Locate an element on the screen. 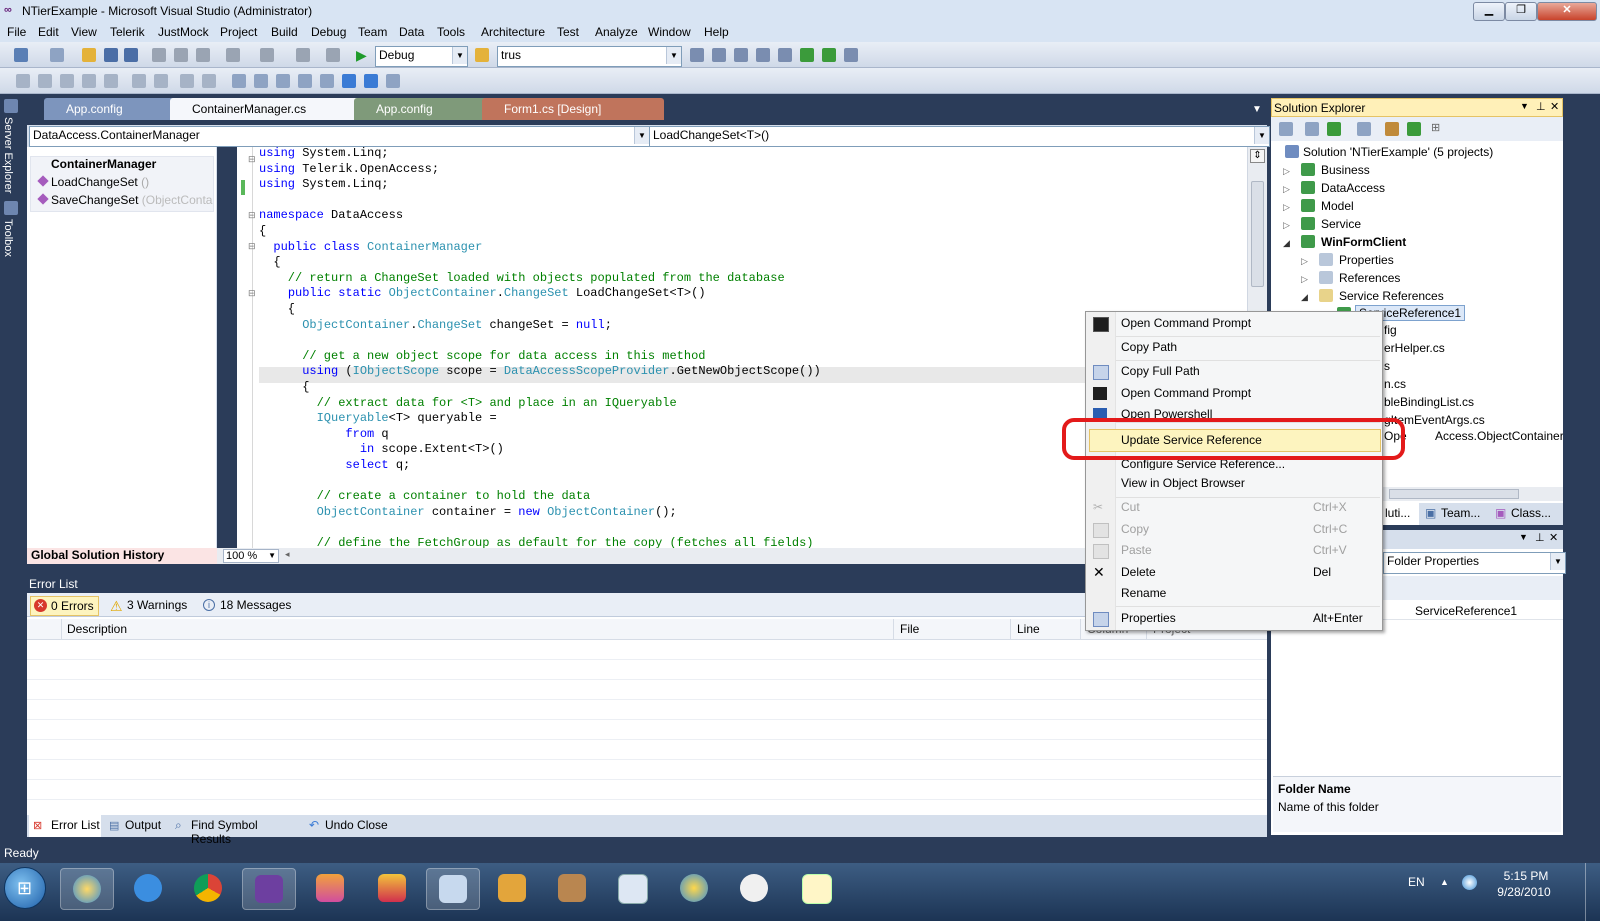 Image resolution: width=1600 pixels, height=921 pixels. column-description: Description is located at coordinates (97, 629).